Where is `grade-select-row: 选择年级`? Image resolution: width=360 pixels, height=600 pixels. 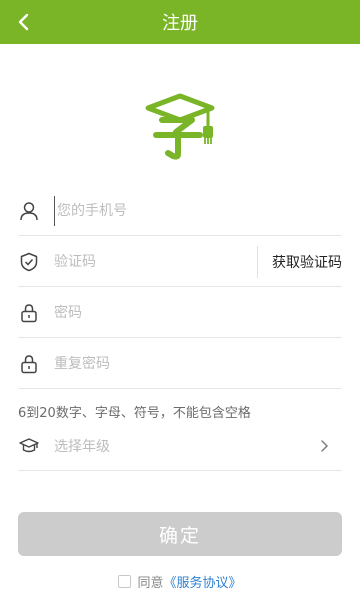 grade-select-row: 选择年级 is located at coordinates (180, 446).